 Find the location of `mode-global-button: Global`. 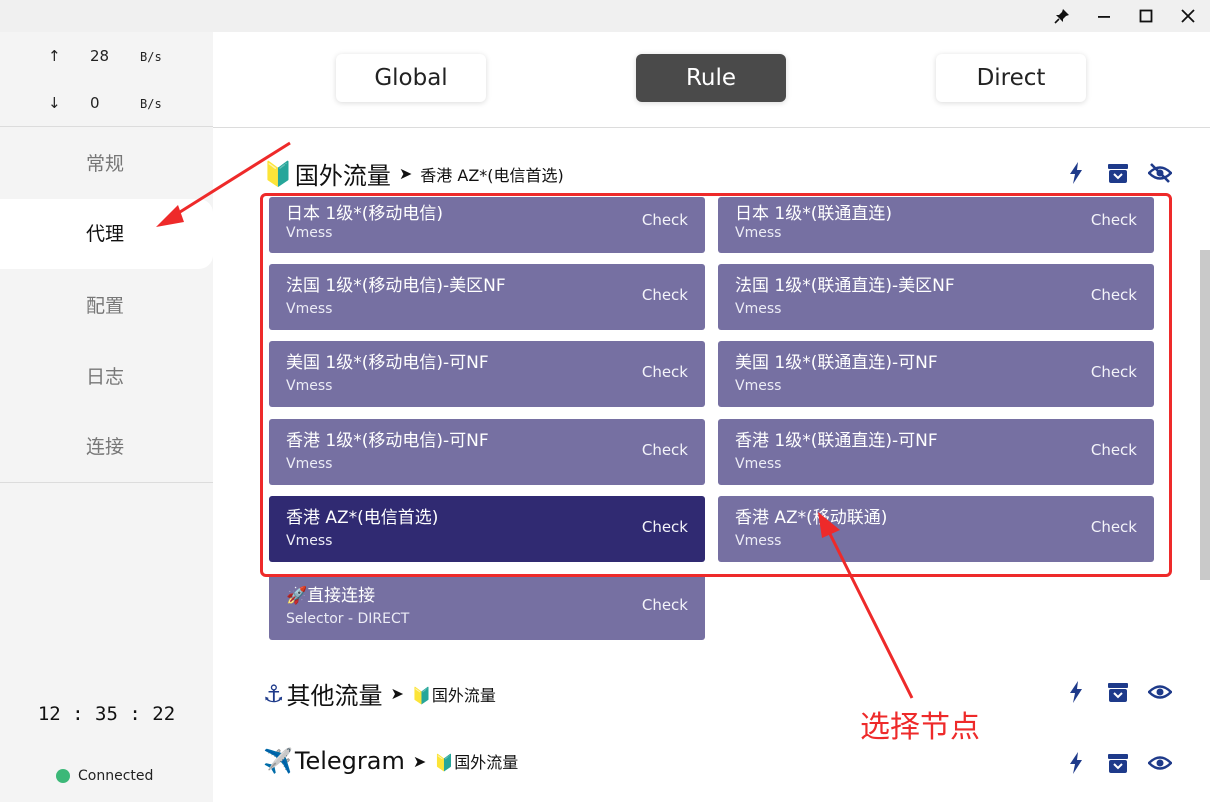

mode-global-button: Global is located at coordinates (411, 78).